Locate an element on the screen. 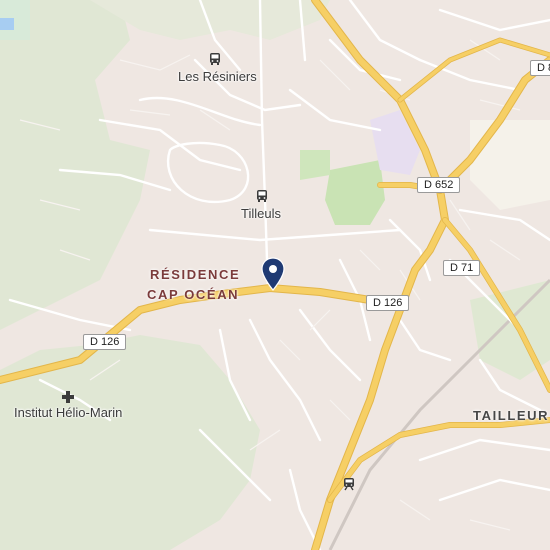  open-field-east is located at coordinates (510, 165).